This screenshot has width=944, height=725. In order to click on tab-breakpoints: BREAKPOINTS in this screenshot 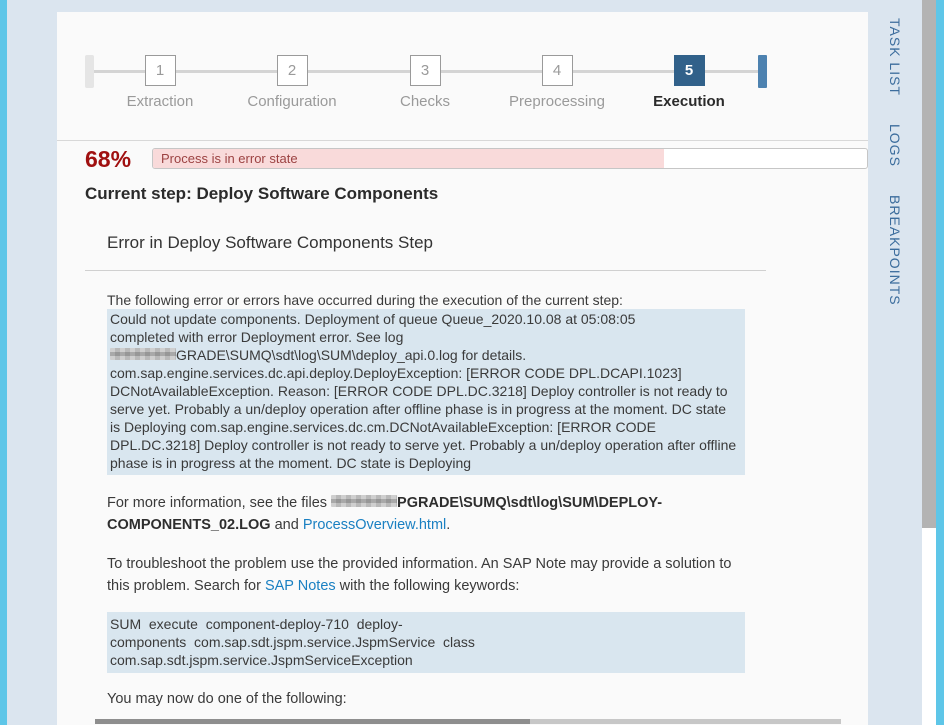, I will do `click(895, 250)`.